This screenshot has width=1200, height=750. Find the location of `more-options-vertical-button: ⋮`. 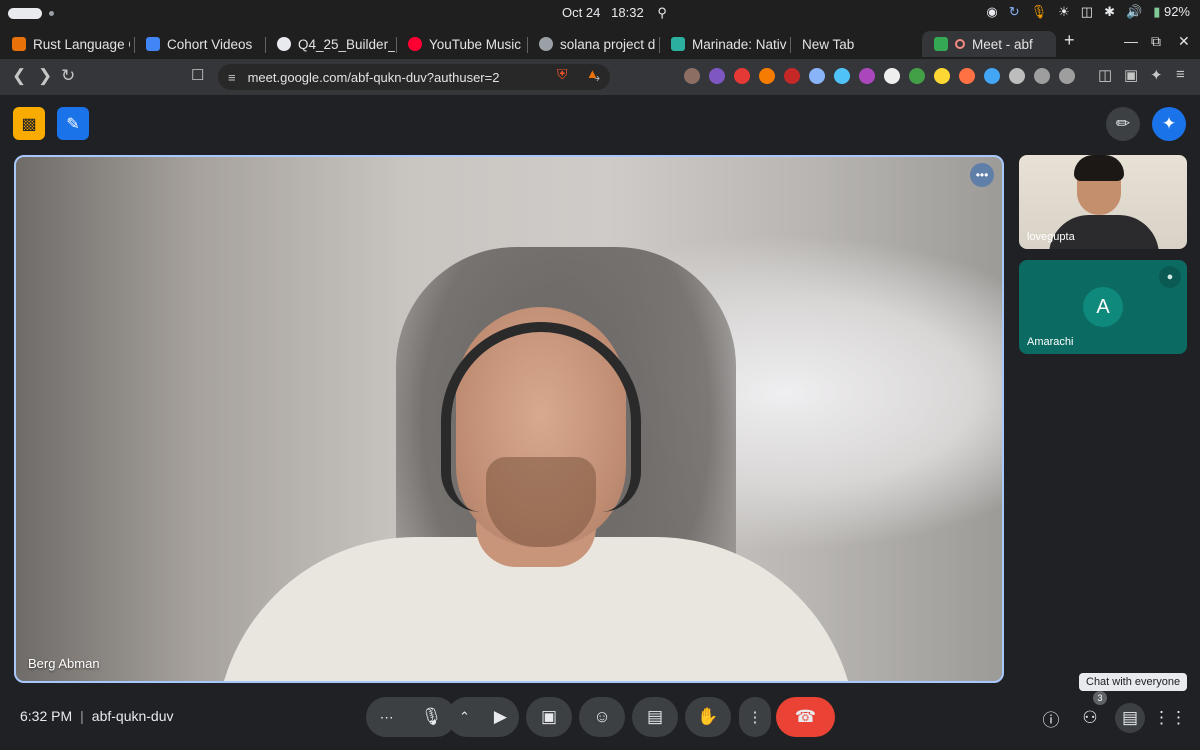

more-options-vertical-button: ⋮ is located at coordinates (755, 717).